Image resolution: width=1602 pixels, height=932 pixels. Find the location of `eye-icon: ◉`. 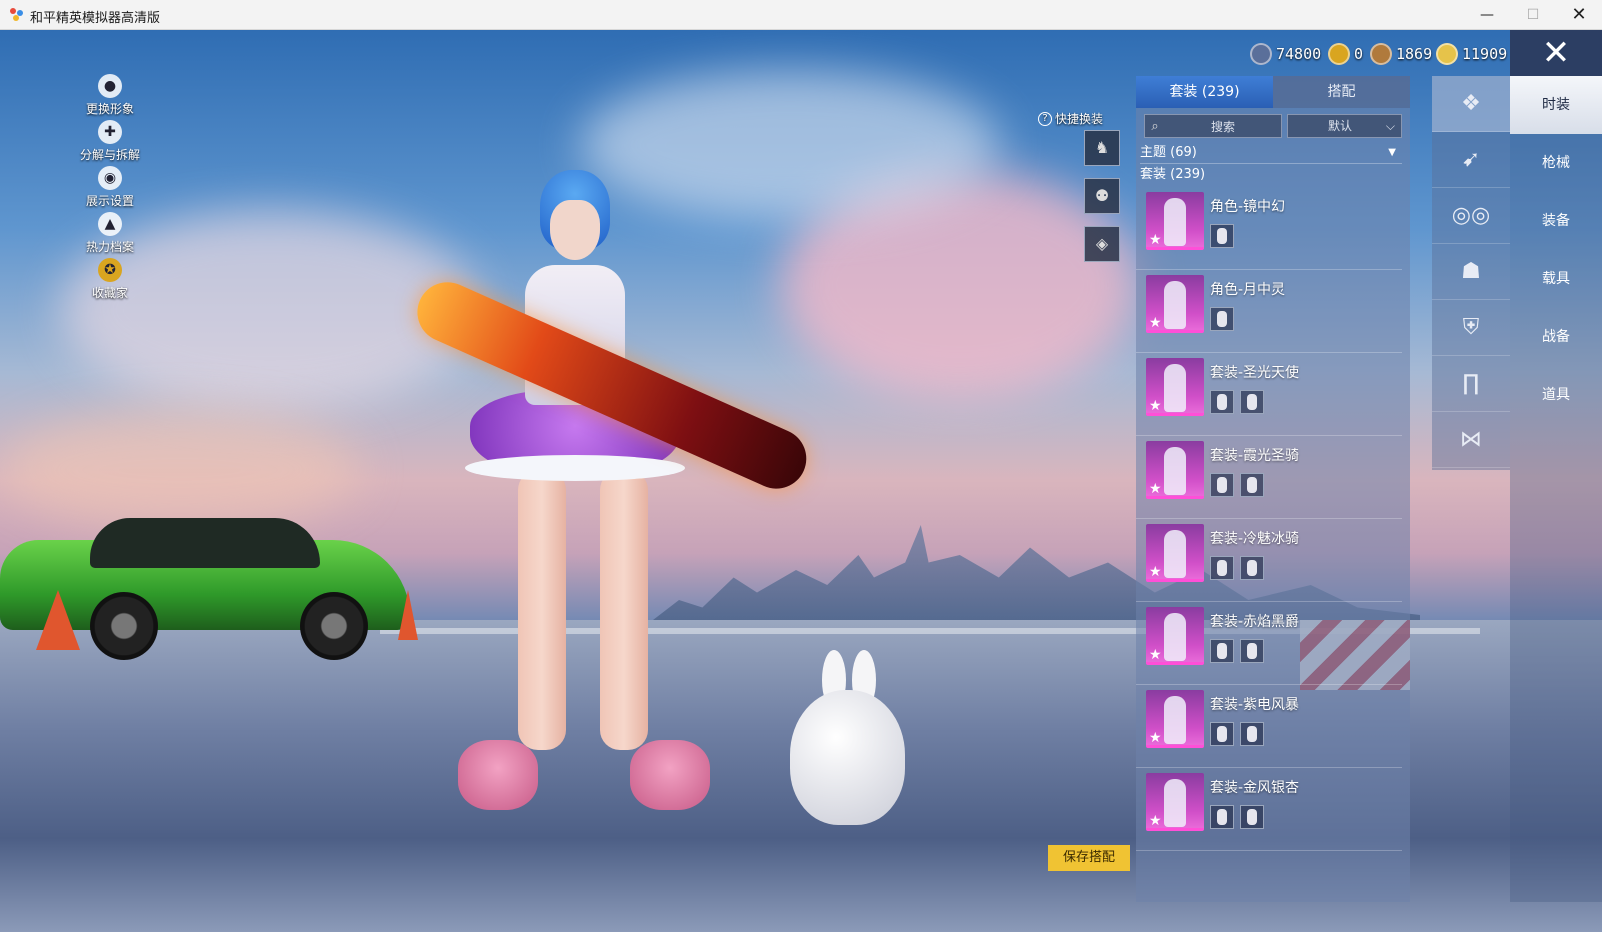

eye-icon: ◉ is located at coordinates (110, 178).